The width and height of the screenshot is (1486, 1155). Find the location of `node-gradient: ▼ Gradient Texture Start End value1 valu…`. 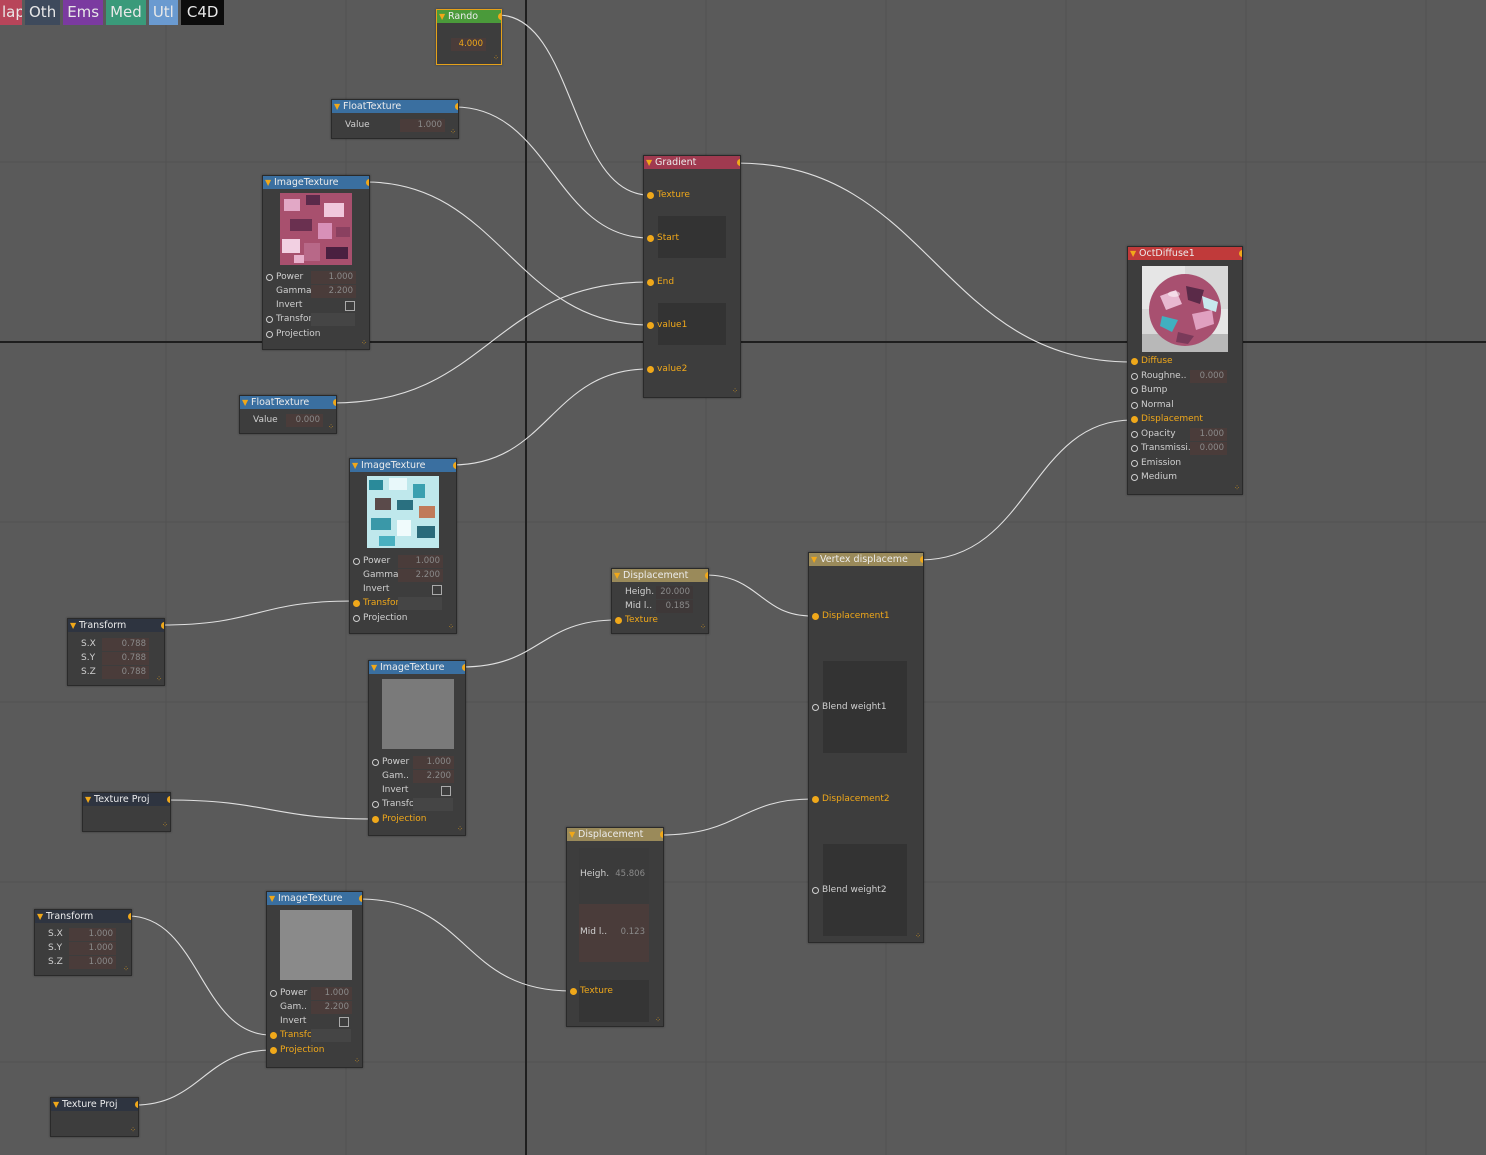

node-gradient: ▼ Gradient Texture Start End value1 valu… is located at coordinates (692, 276).